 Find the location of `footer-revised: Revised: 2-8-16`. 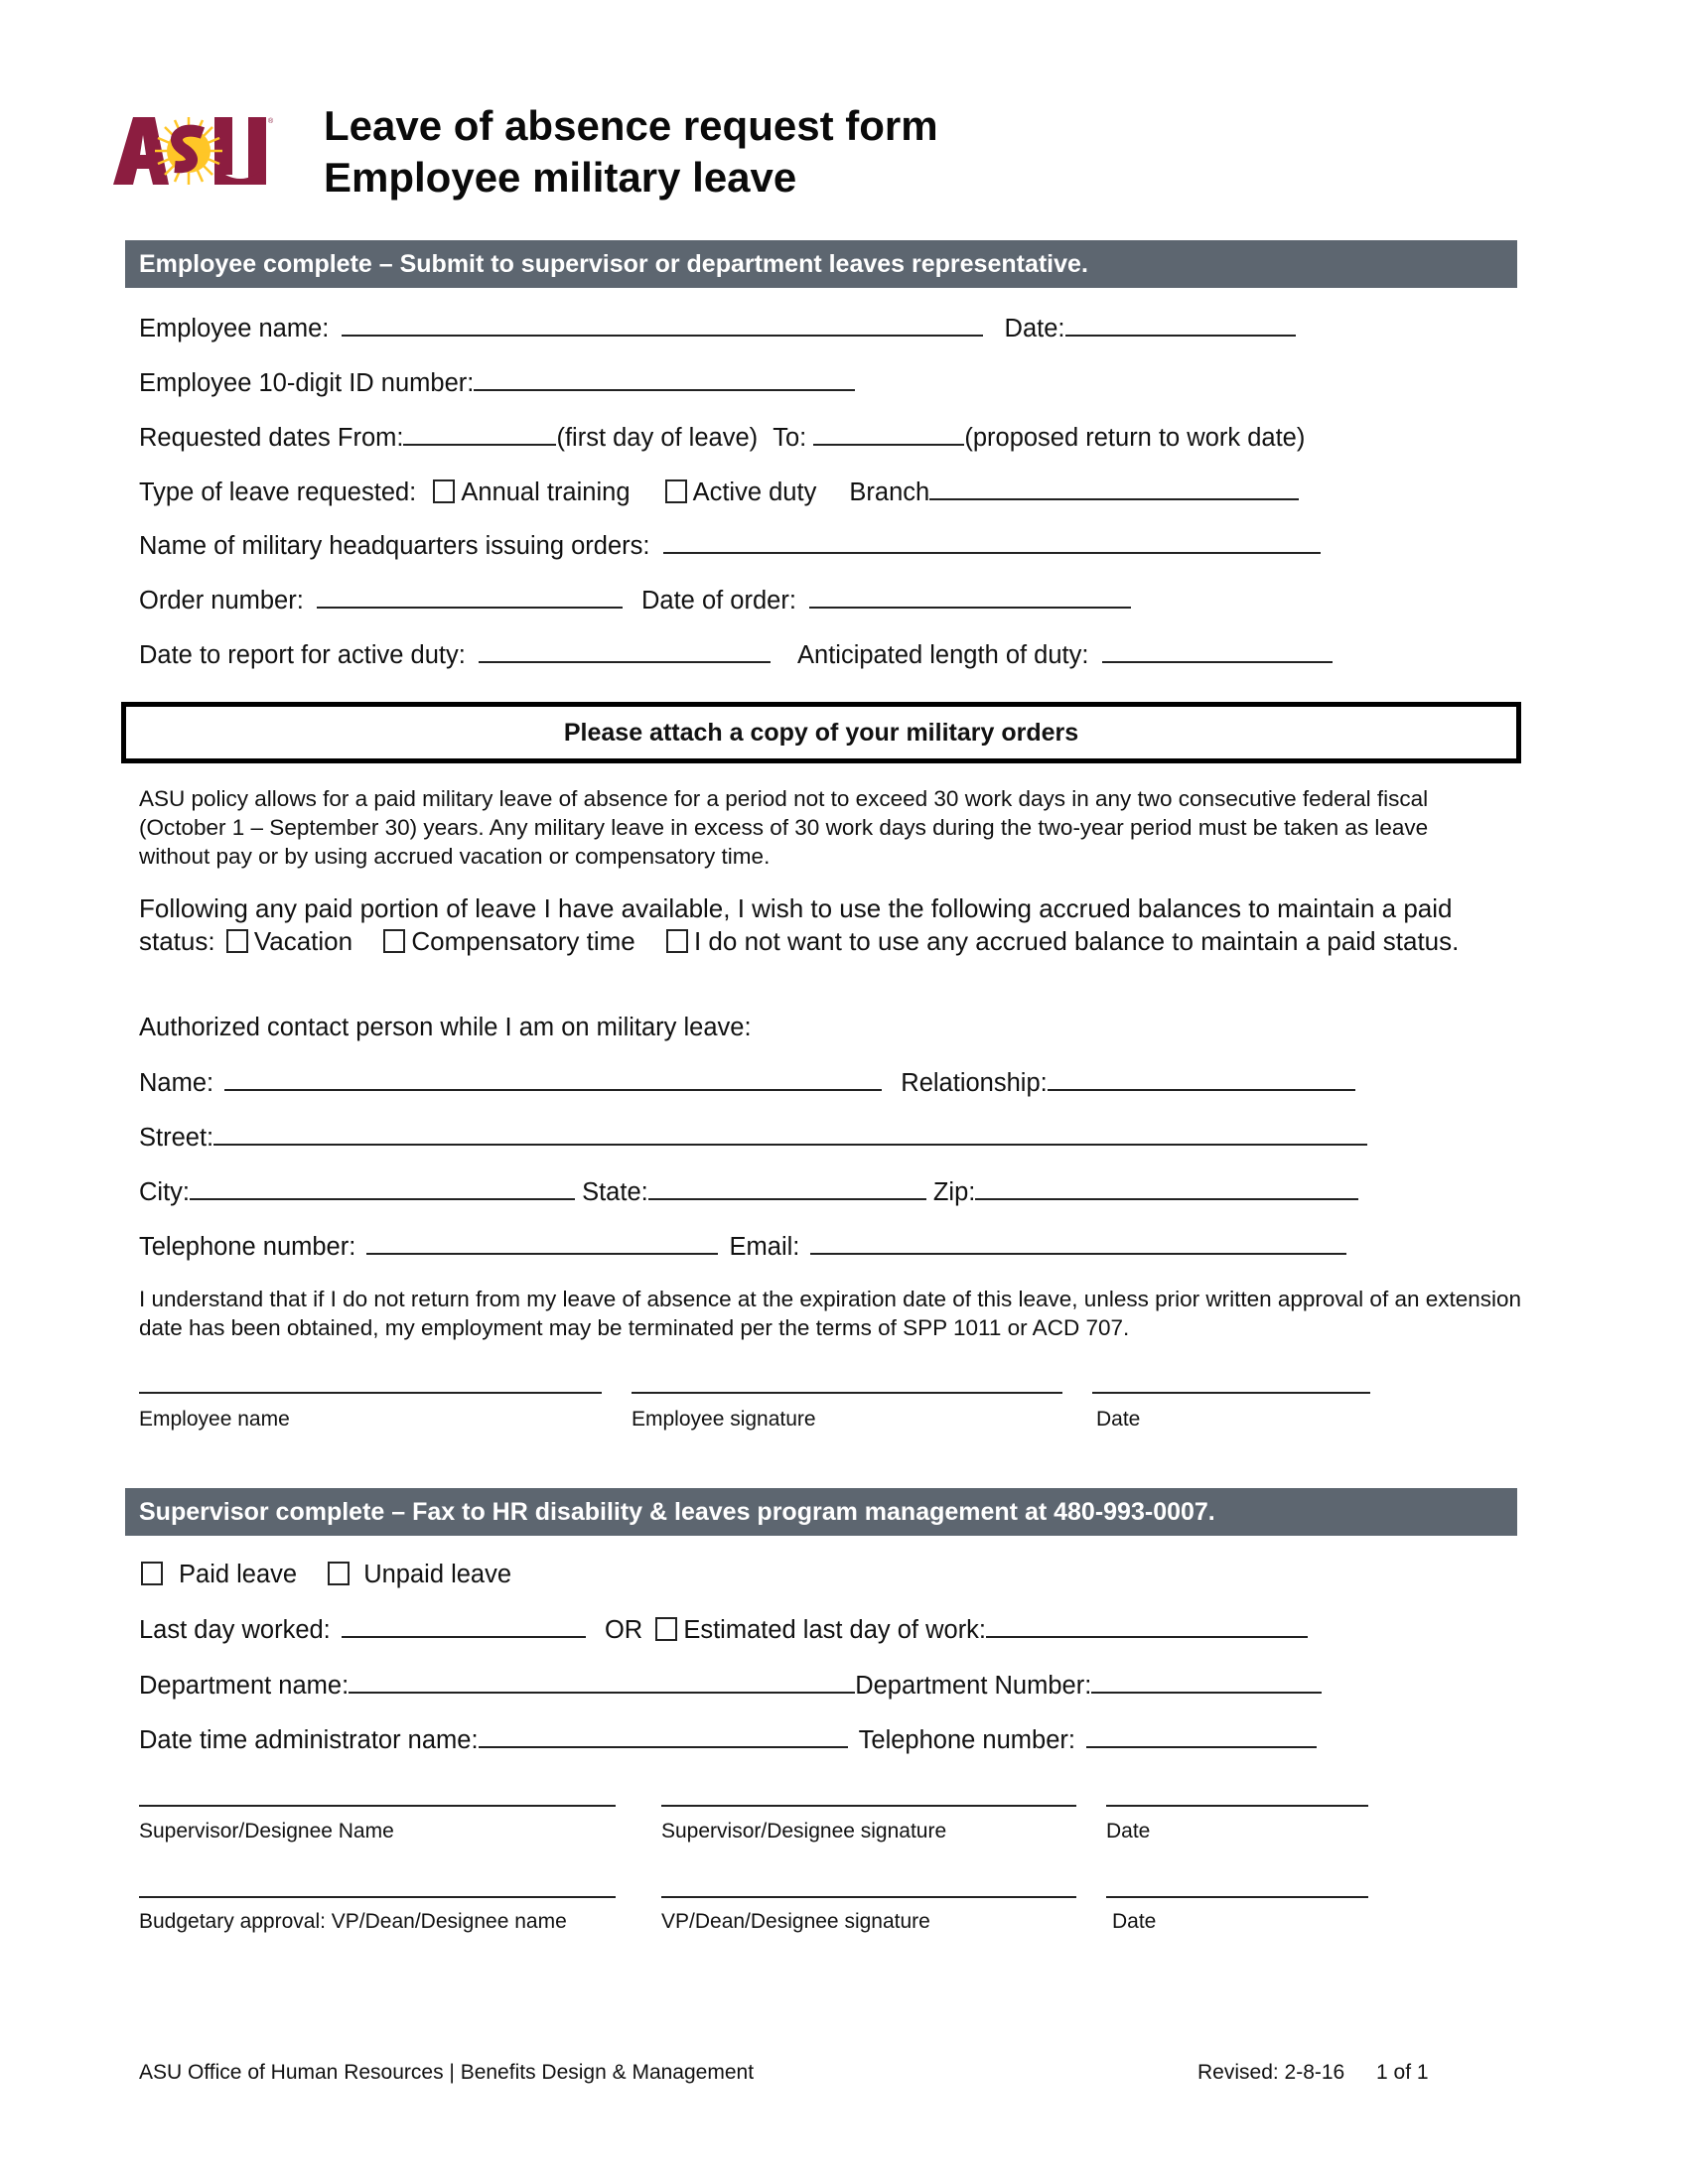

footer-revised: Revised: 2-8-16 is located at coordinates (1271, 2072).